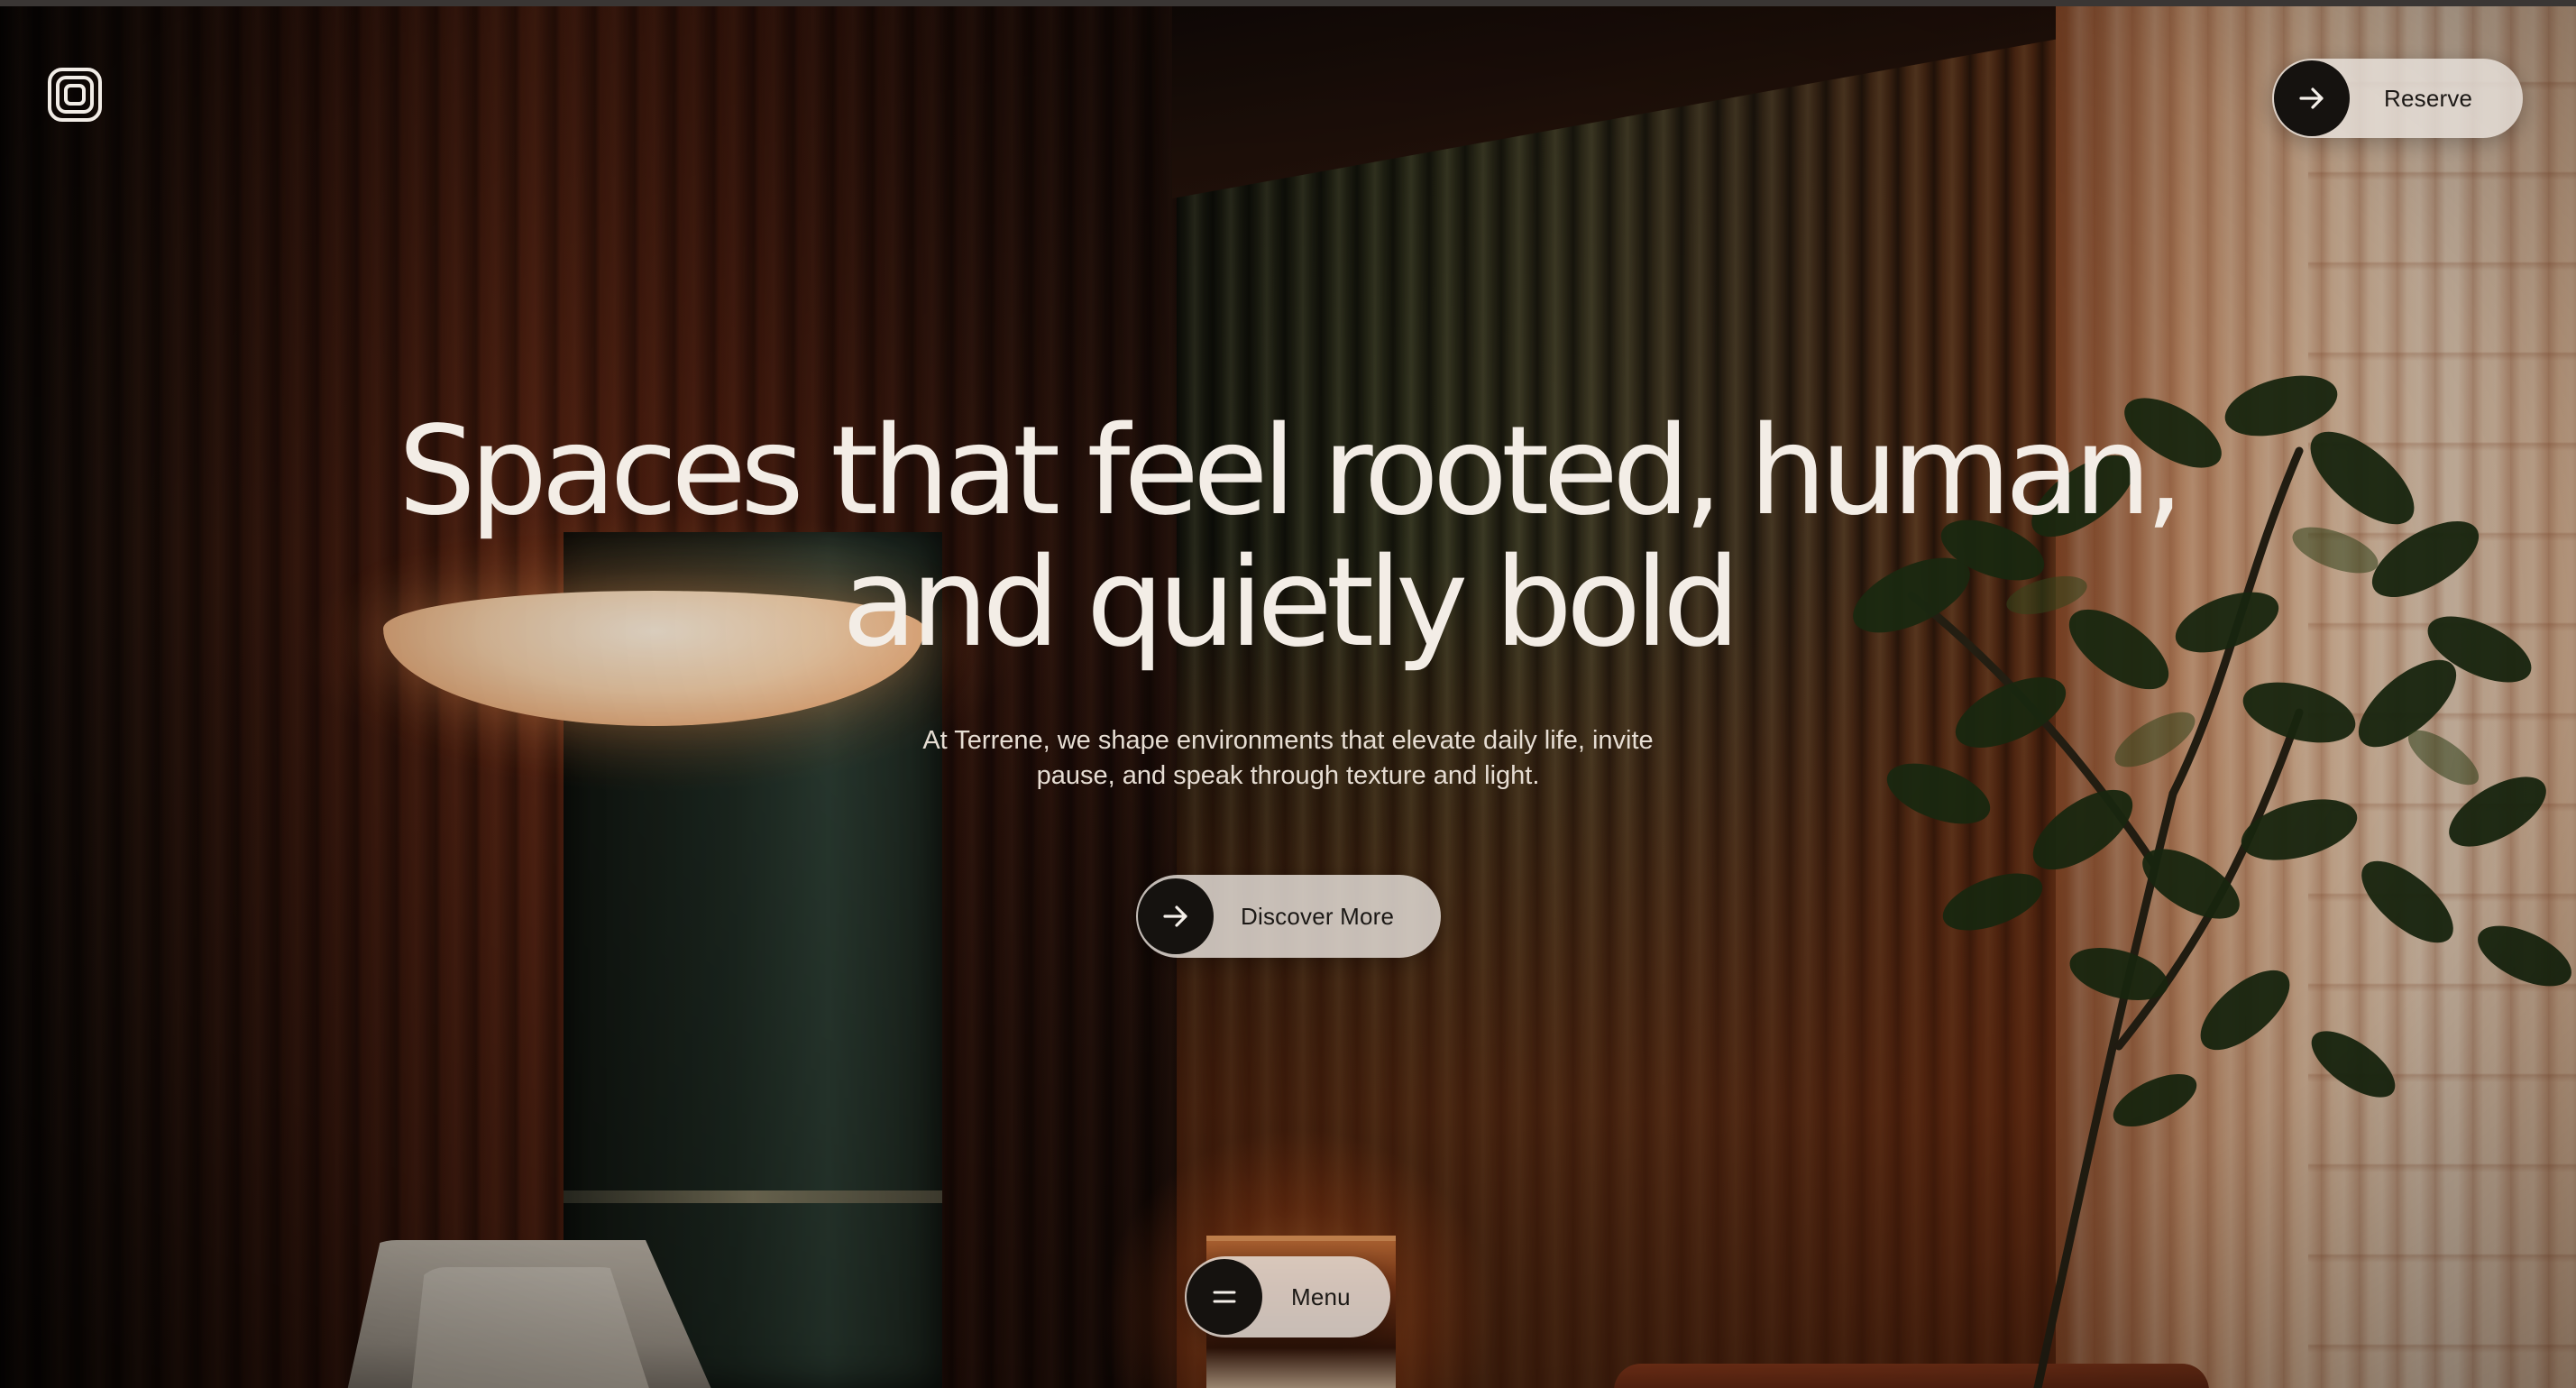  Describe the element at coordinates (1318, 916) in the screenshot. I see `discover-more-label: Discover More` at that location.